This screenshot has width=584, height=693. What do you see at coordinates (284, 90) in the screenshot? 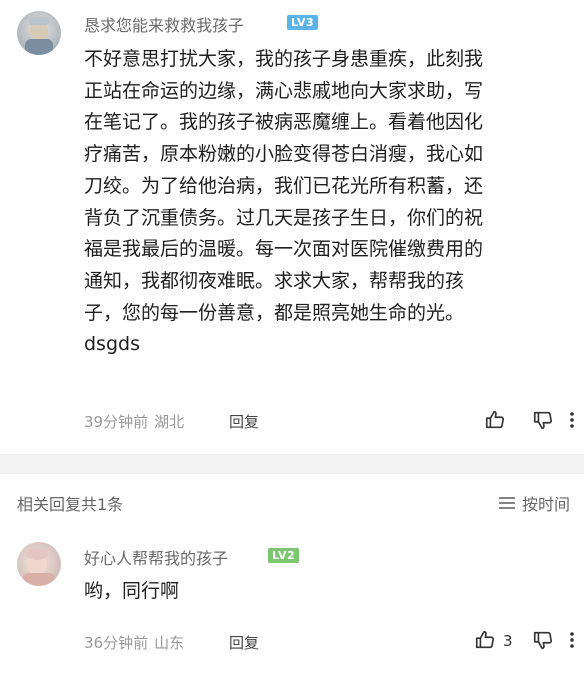
I see `comment-text-line: 正站在命运的边缘，满心悲戚地向大家求助，写` at bounding box center [284, 90].